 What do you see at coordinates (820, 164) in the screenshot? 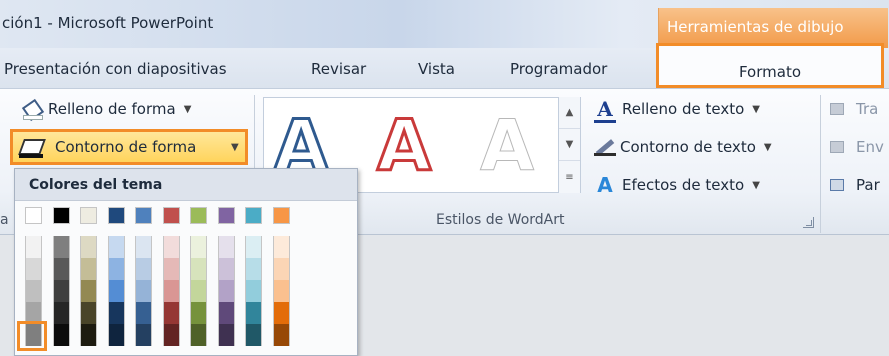
I see `group-divider` at bounding box center [820, 164].